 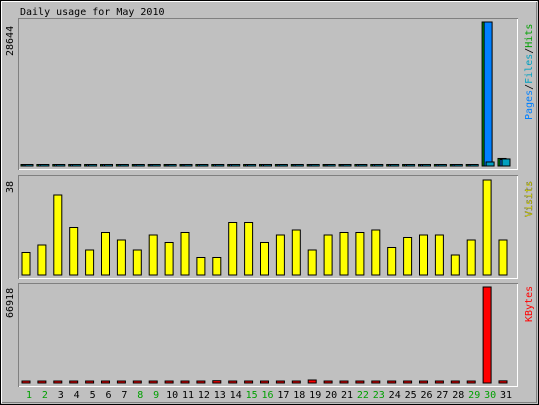 I want to click on visits-ymax-label: 38, so click(x=10, y=187).